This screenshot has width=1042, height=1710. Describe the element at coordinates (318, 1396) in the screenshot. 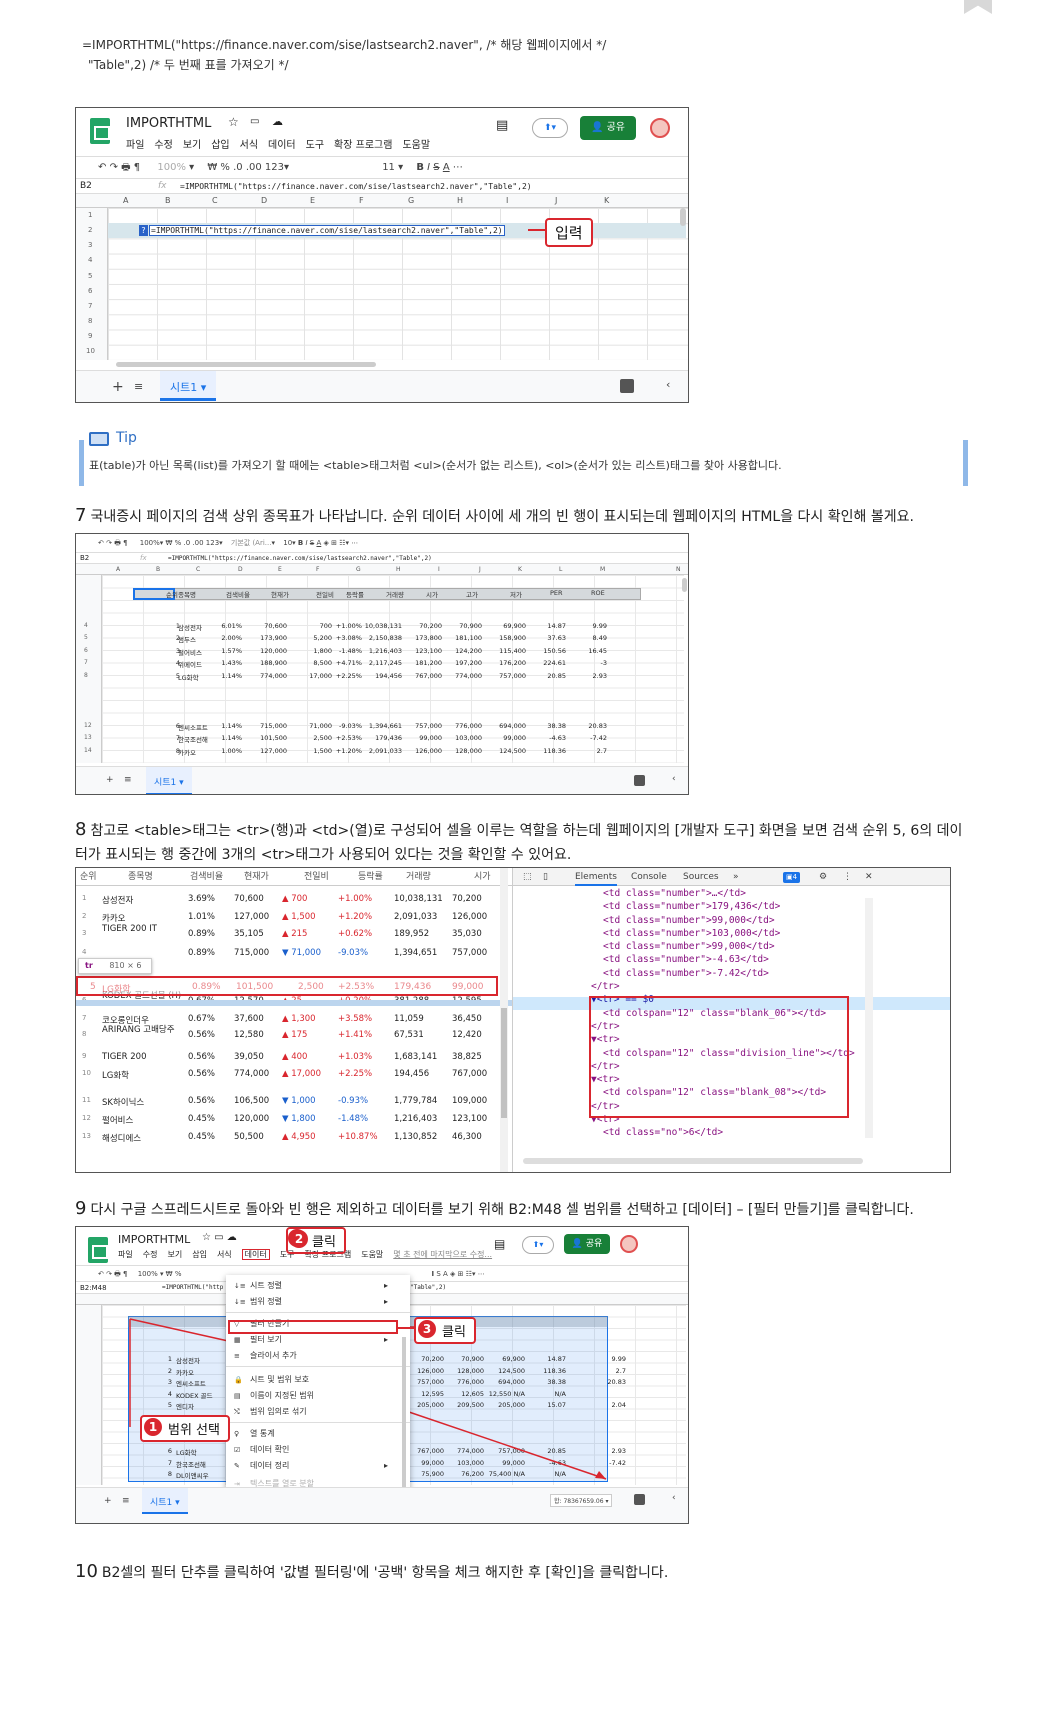

I see `menu-item: ▤ 이름이 지정된 범위` at that location.